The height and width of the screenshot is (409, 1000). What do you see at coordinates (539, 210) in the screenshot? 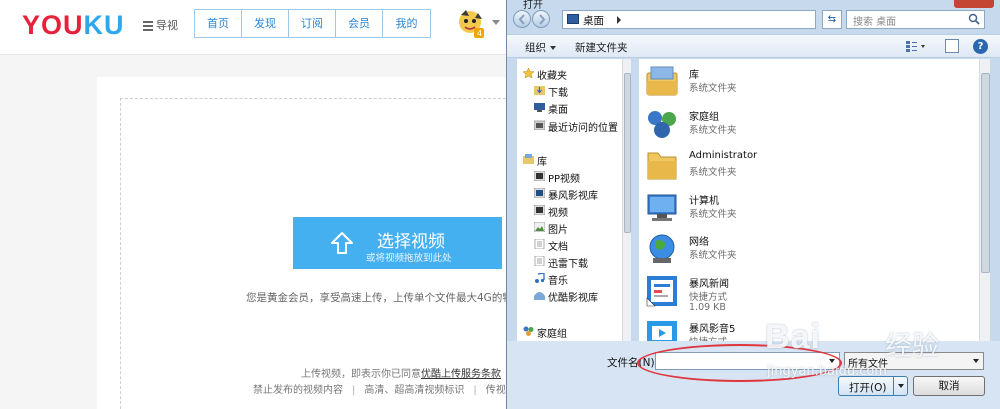
I see `video-icon` at bounding box center [539, 210].